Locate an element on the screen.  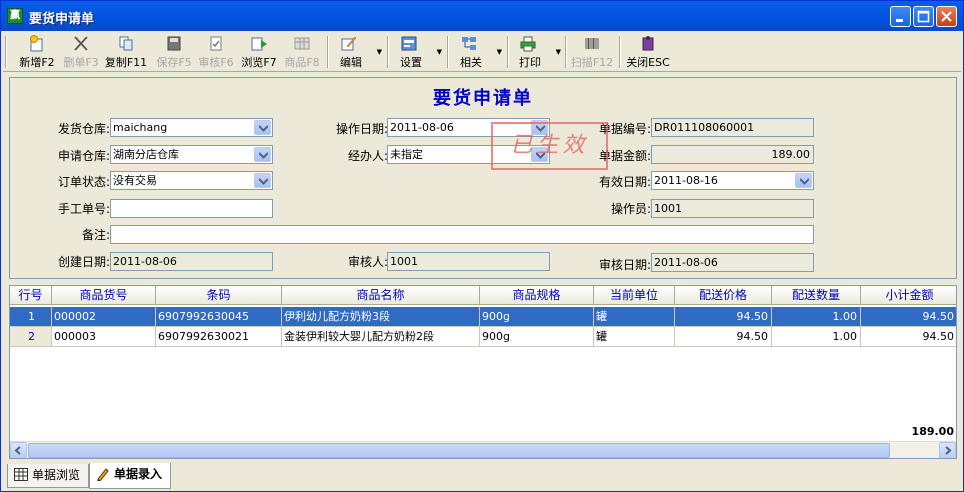
ship-warehouse-label: 发货仓库: is located at coordinates (83, 129).